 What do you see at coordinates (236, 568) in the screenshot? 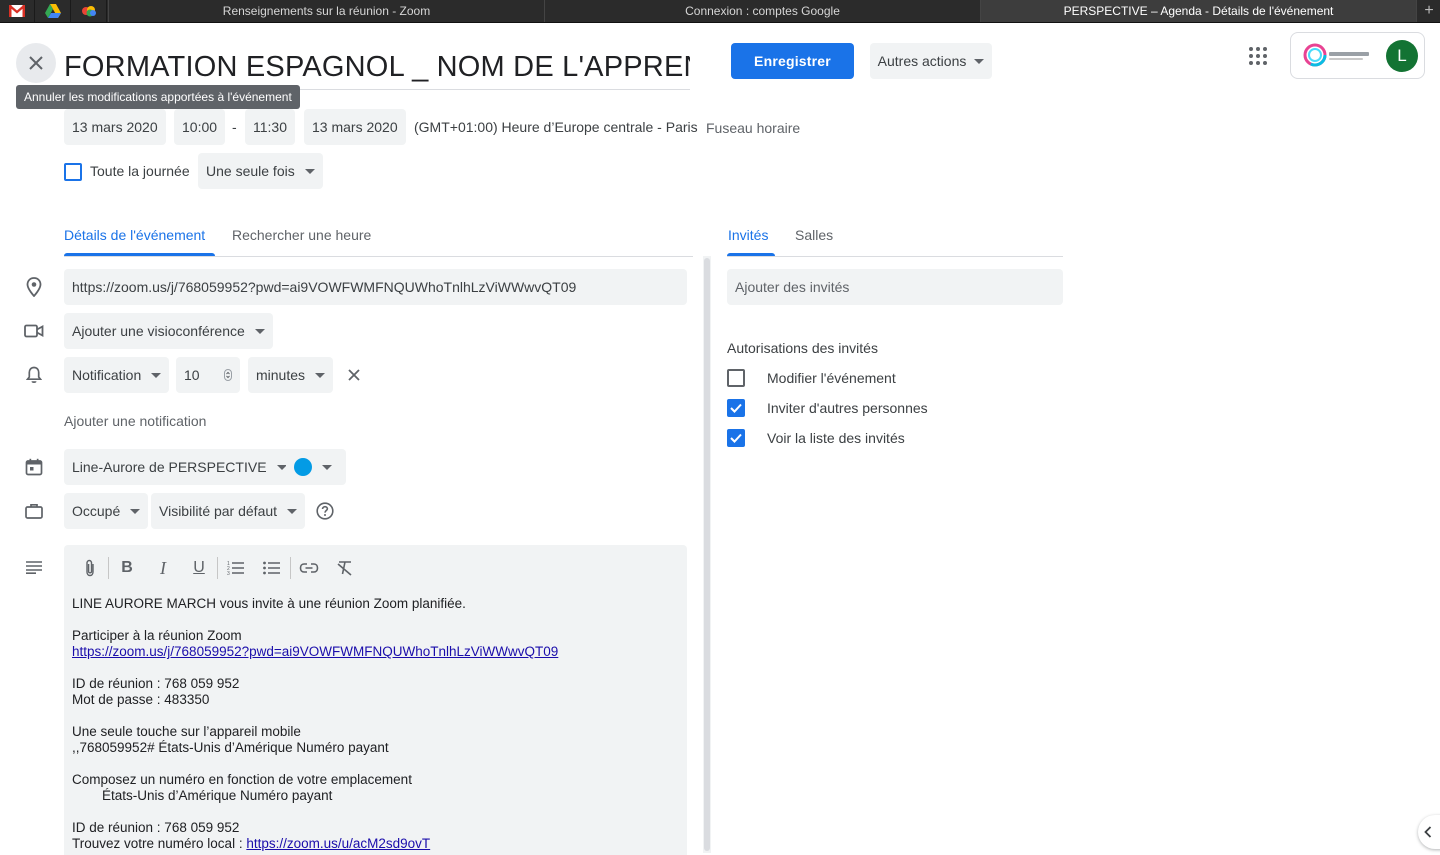
I see `numbered-list-button: 123` at bounding box center [236, 568].